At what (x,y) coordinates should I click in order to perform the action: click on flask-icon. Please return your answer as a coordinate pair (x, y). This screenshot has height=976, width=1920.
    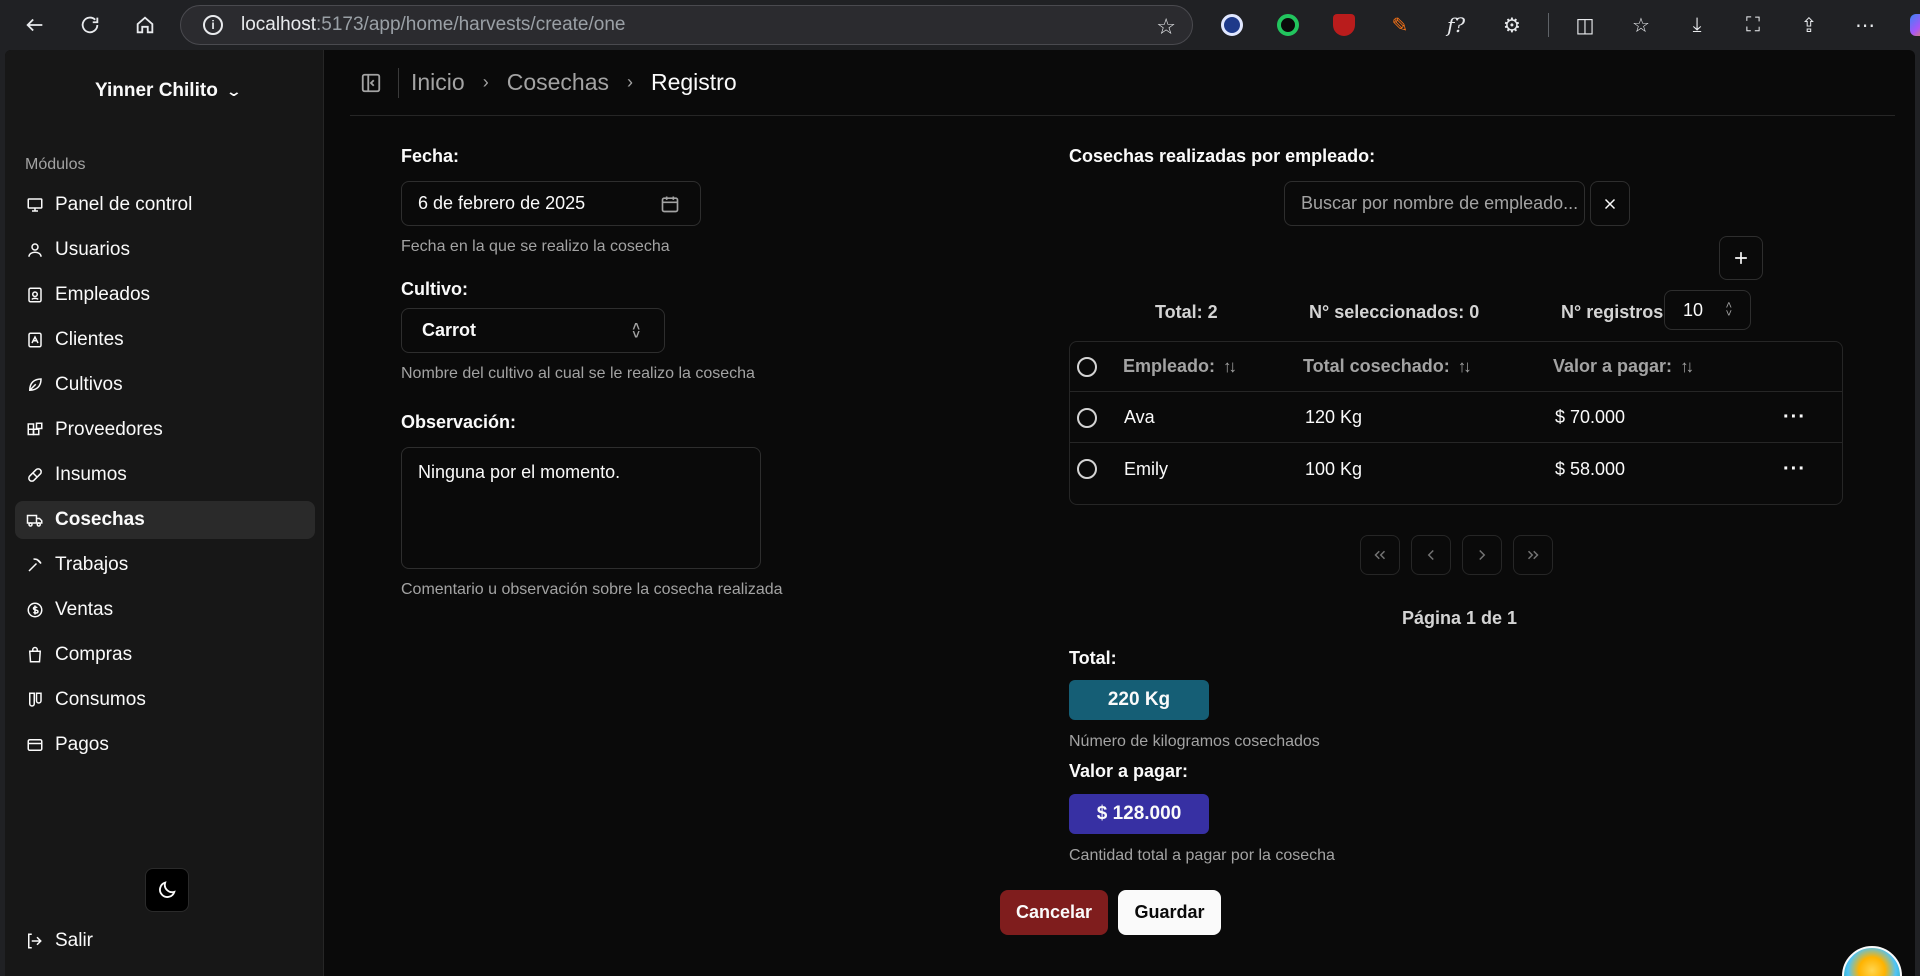
    Looking at the image, I should click on (35, 700).